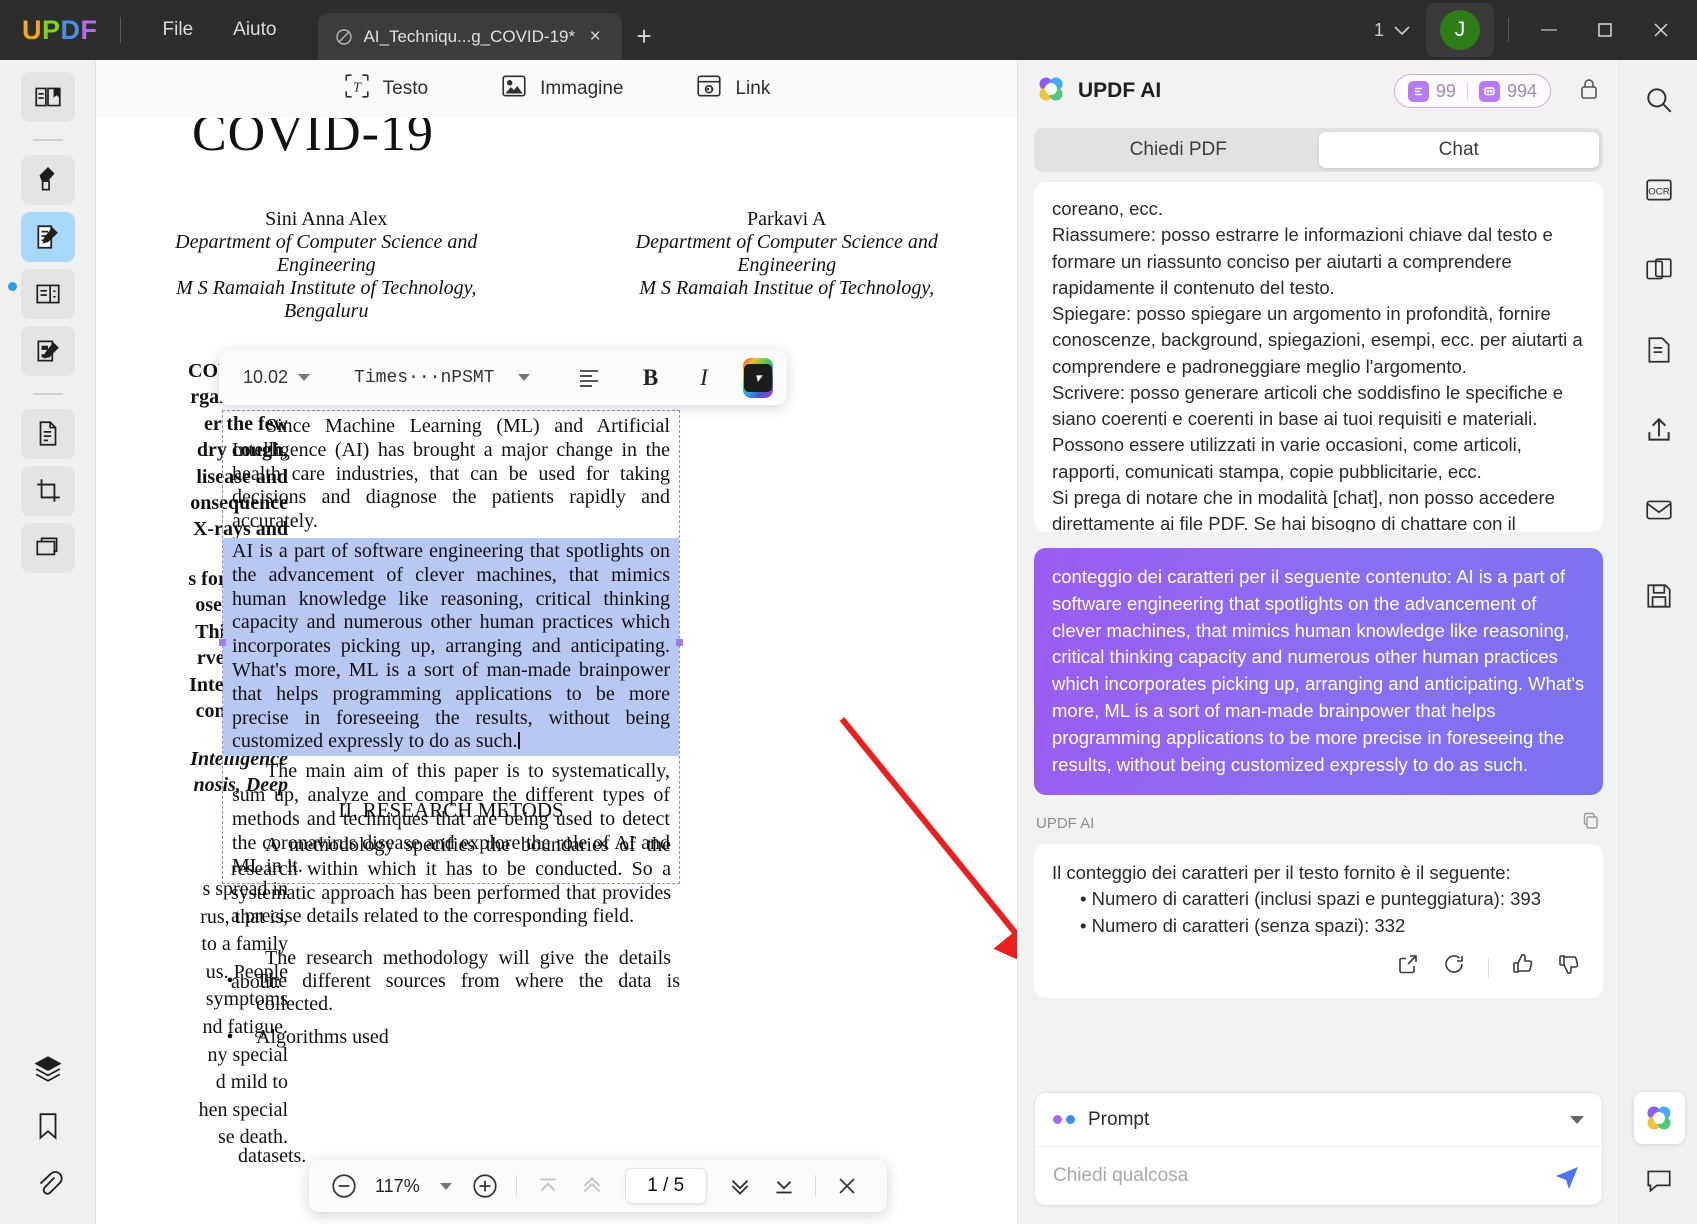  I want to click on last-page-icon, so click(784, 1186).